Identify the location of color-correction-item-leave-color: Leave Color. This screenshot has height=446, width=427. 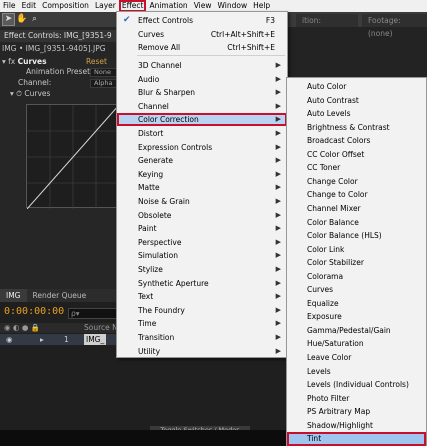
(356, 358).